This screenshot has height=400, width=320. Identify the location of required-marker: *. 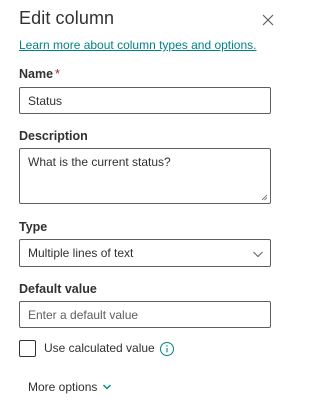
(57, 74).